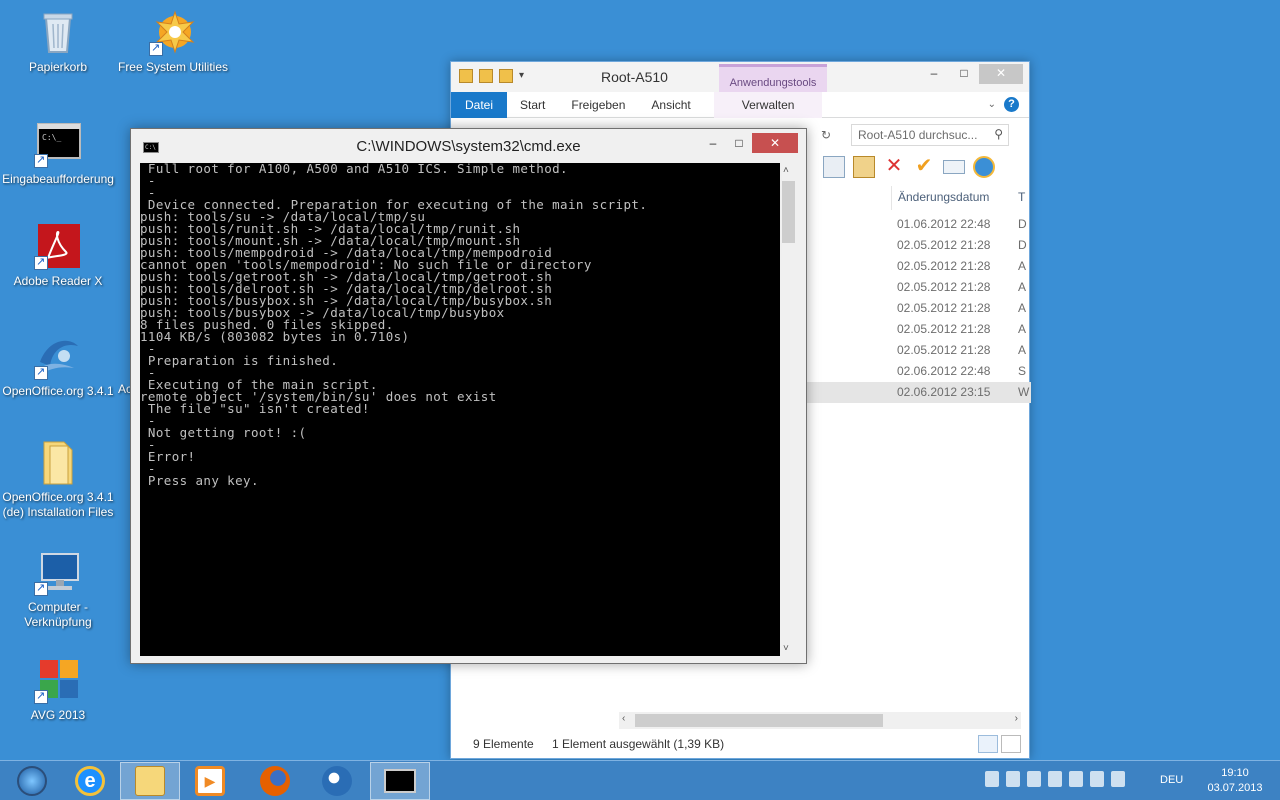 The image size is (1280, 800). Describe the element at coordinates (526, 76) in the screenshot. I see `chevron-down-icon: ▾` at that location.